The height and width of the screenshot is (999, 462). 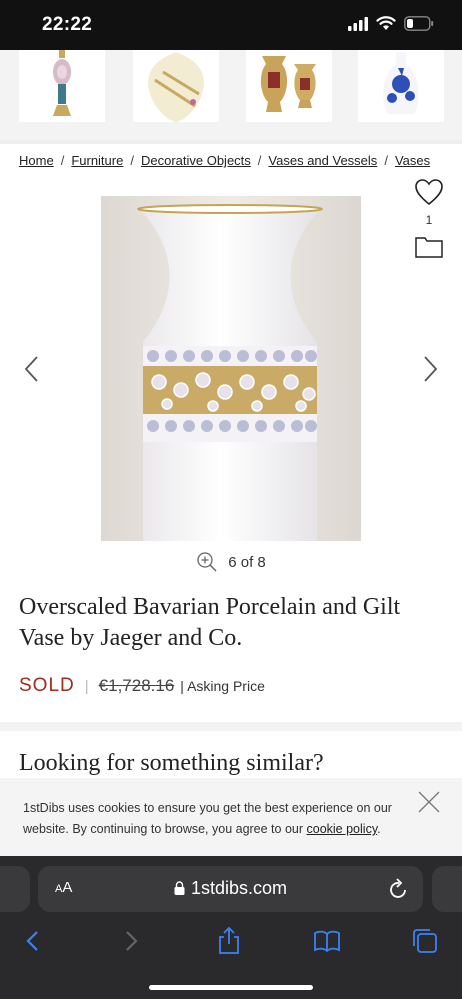 I want to click on favorite-count: 1, so click(x=429, y=220).